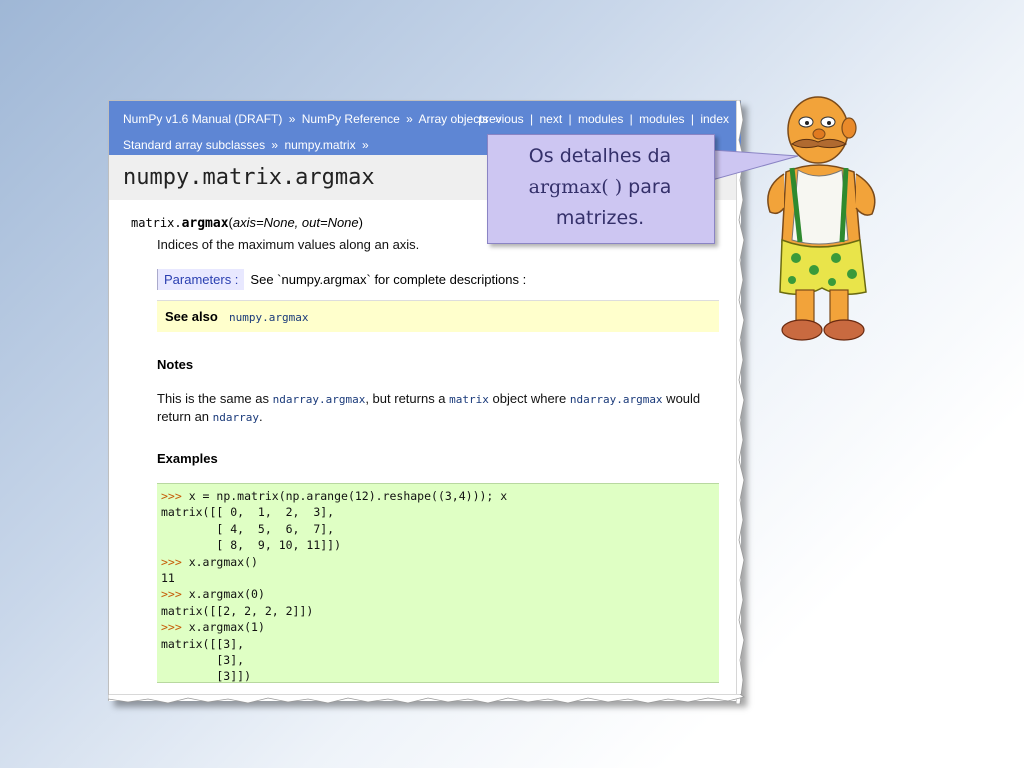  Describe the element at coordinates (194, 145) in the screenshot. I see `breadcrumb-subclasses: Standard array subclasses` at that location.